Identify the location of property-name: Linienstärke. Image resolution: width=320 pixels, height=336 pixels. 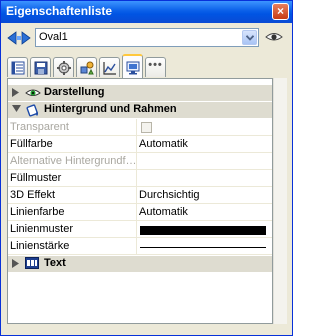
(40, 246).